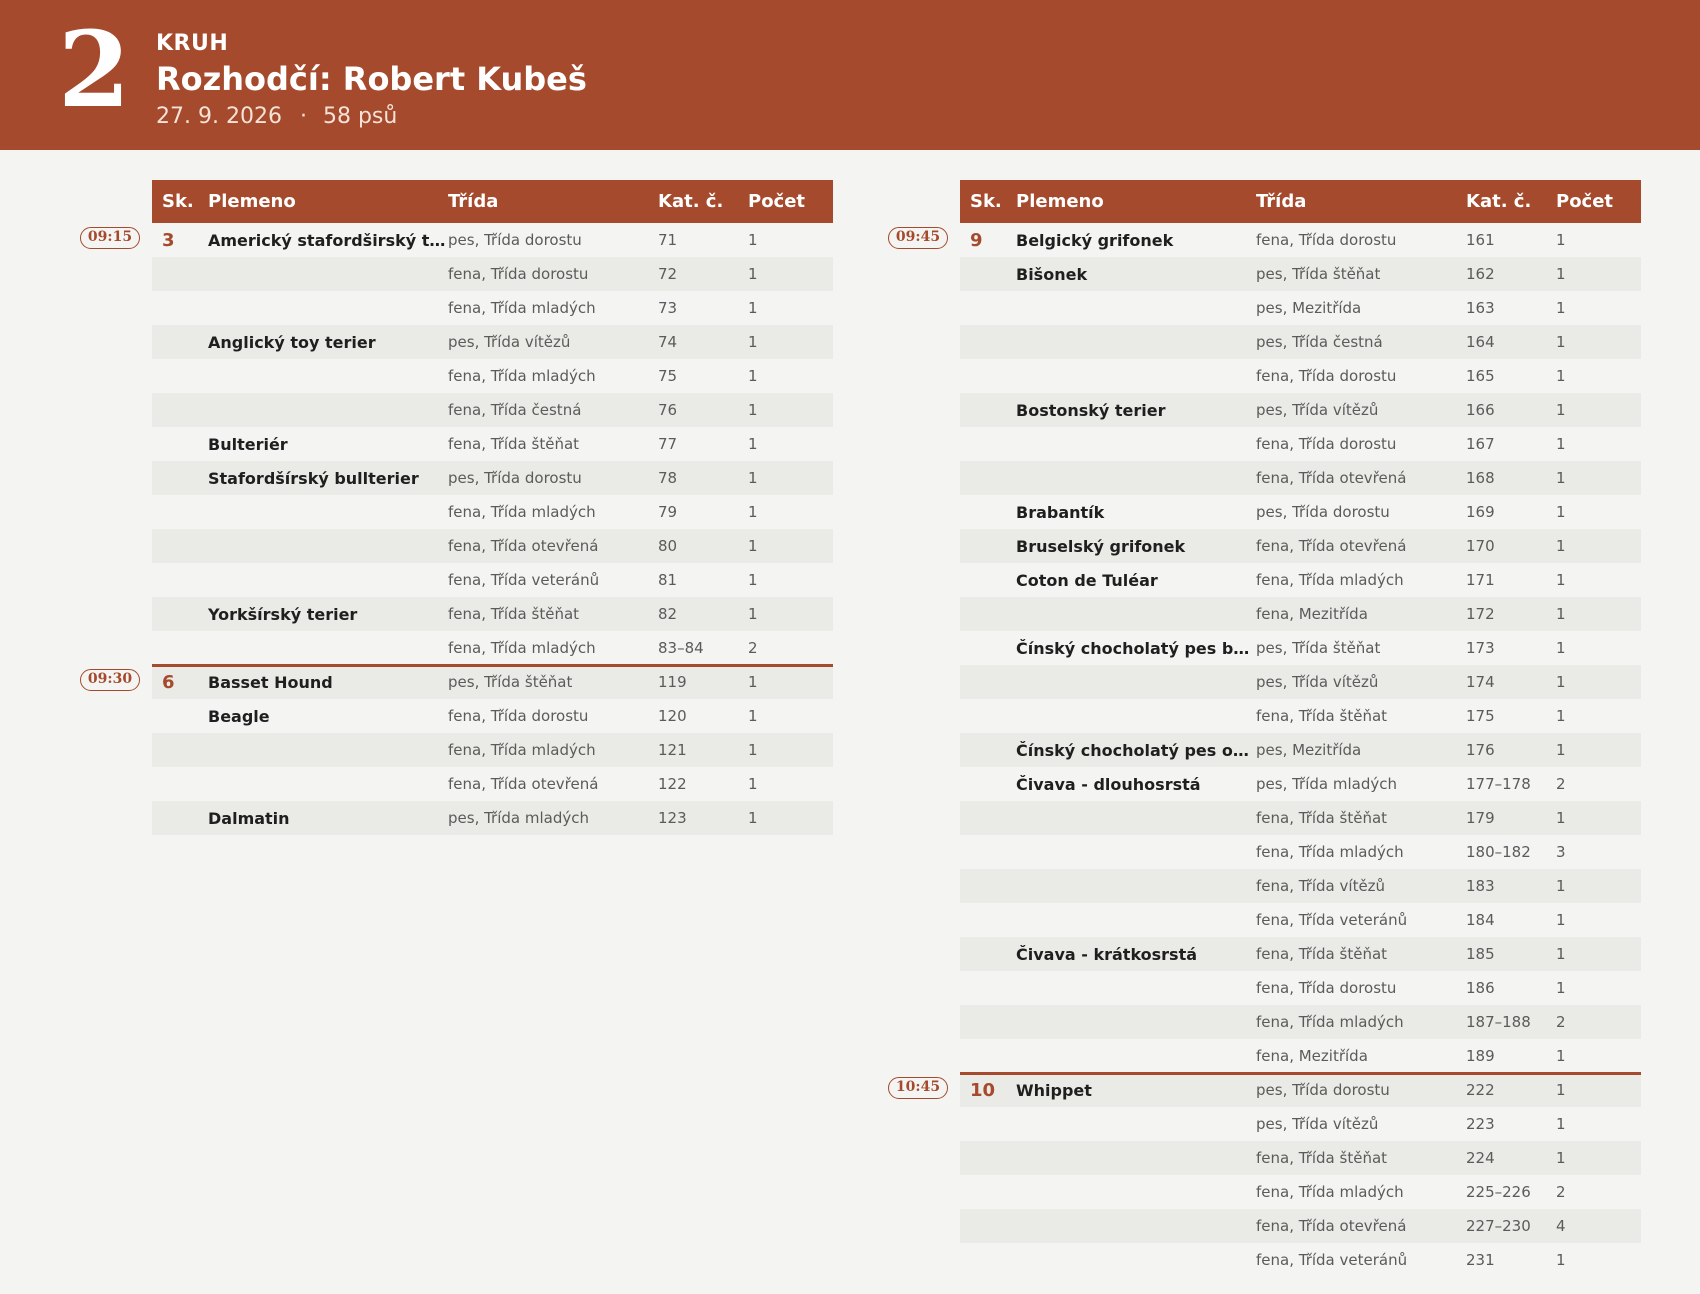  I want to click on breed-name: Bruselský grifonek, so click(1101, 546).